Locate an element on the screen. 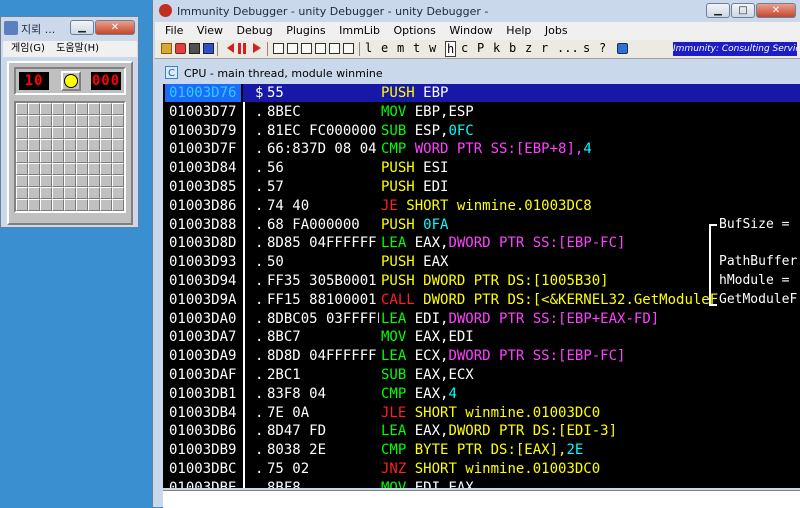 The image size is (800, 508). toolbar-handles-button: h is located at coordinates (451, 49).